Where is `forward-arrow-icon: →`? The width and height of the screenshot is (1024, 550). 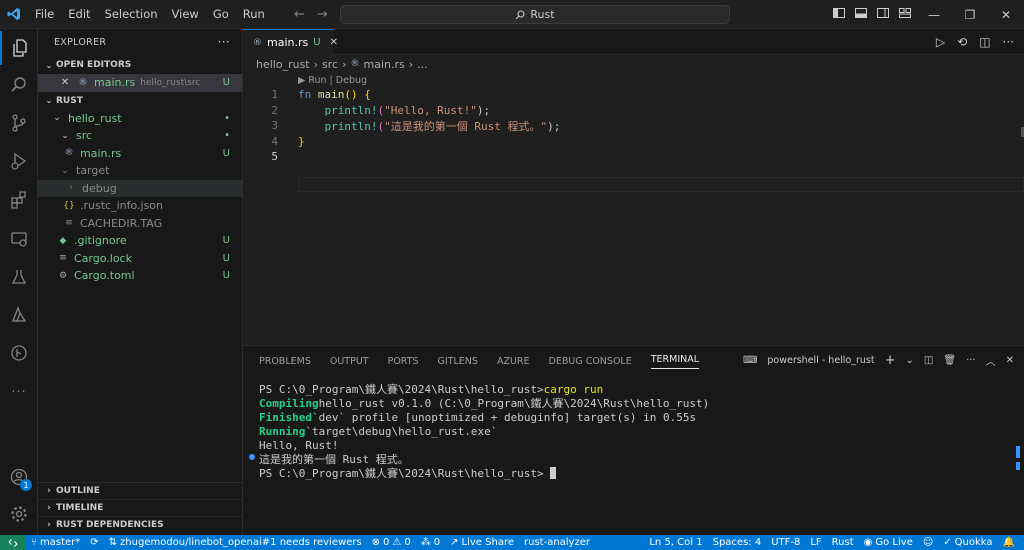 forward-arrow-icon: → is located at coordinates (322, 14).